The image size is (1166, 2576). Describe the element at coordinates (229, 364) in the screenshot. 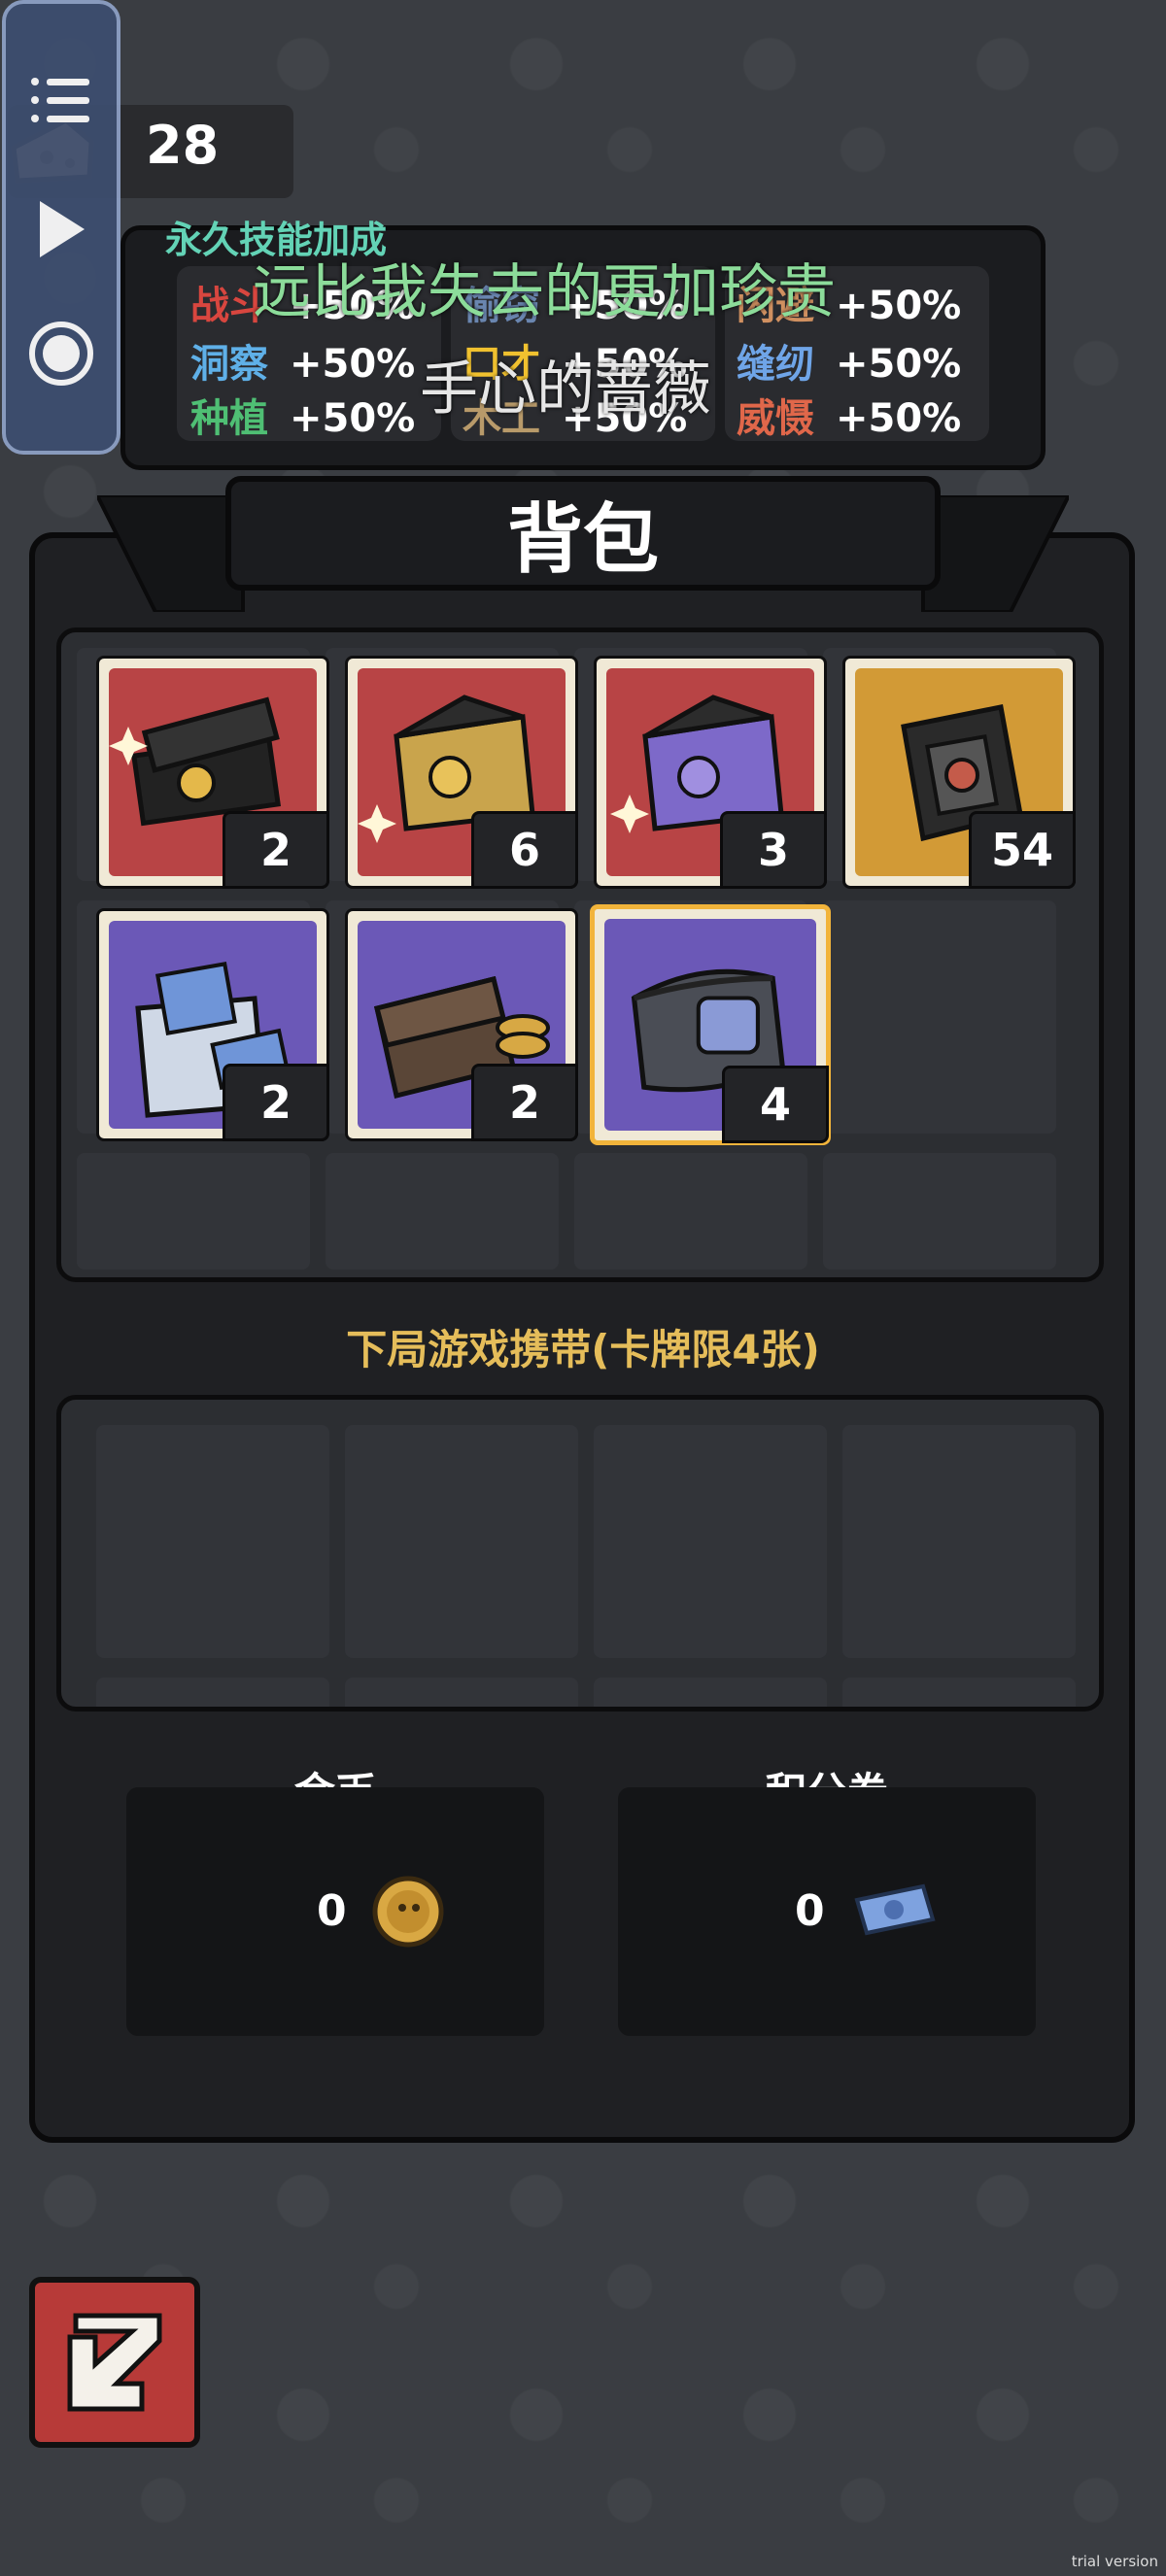

I see `skill-name: 洞察` at that location.